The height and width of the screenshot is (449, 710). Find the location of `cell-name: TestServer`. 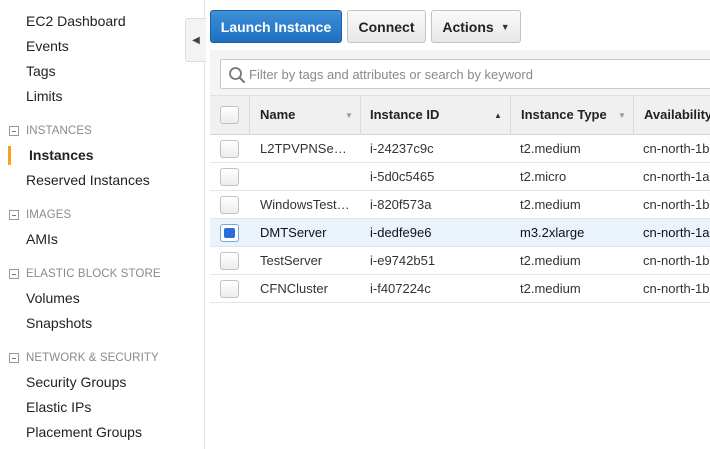

cell-name: TestServer is located at coordinates (291, 260).